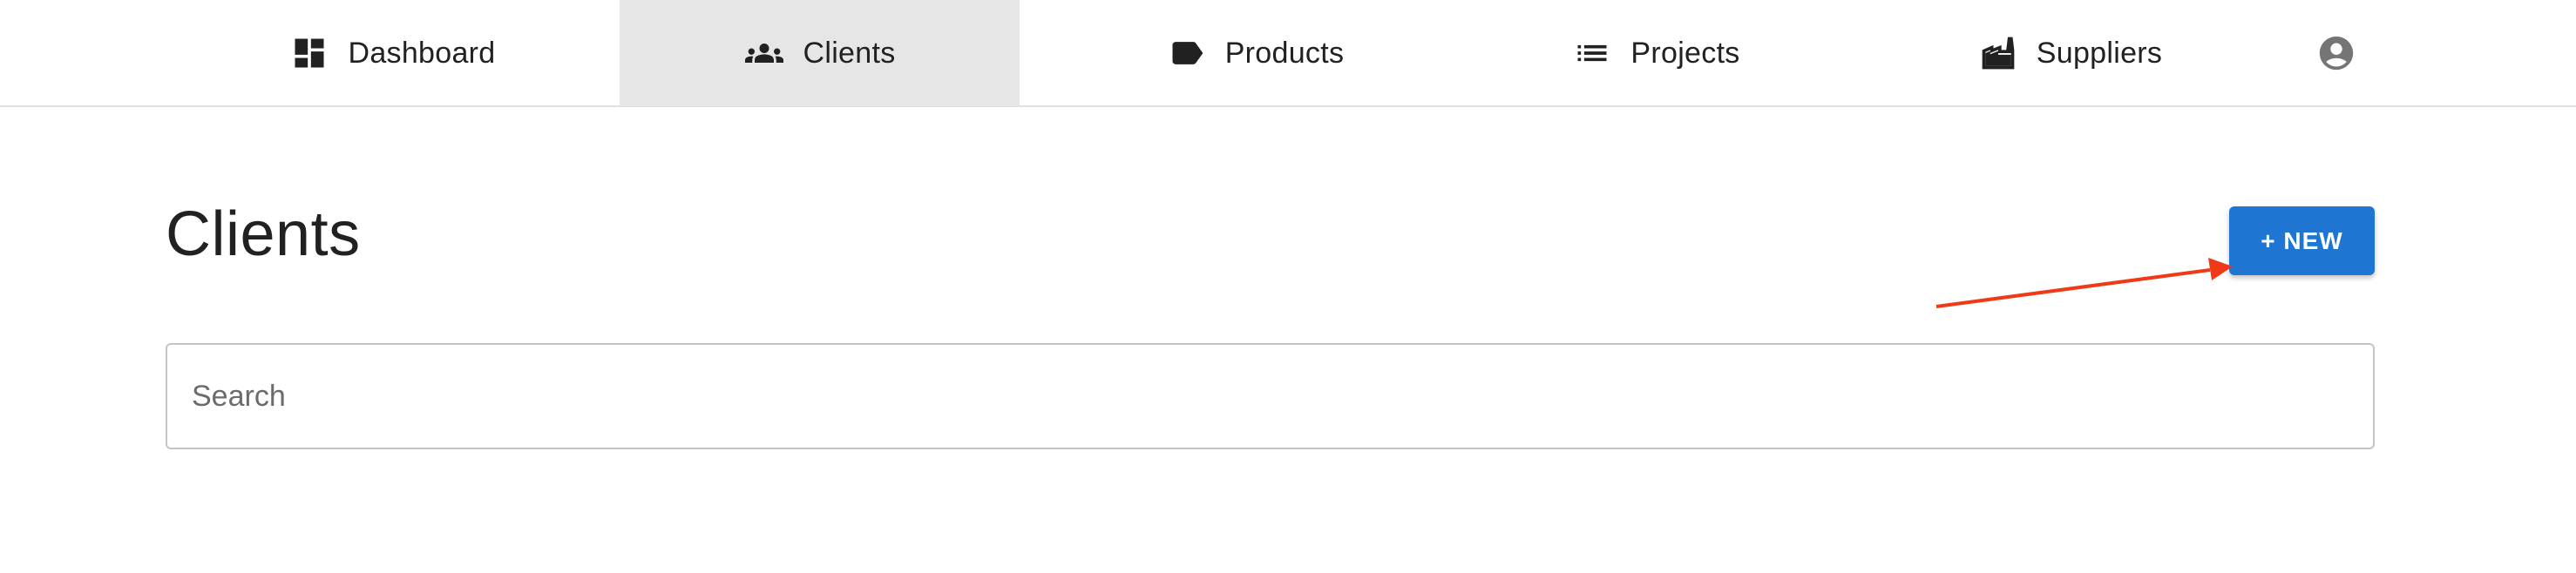 Image resolution: width=2576 pixels, height=573 pixels. I want to click on new-client-button: + NEW, so click(2302, 240).